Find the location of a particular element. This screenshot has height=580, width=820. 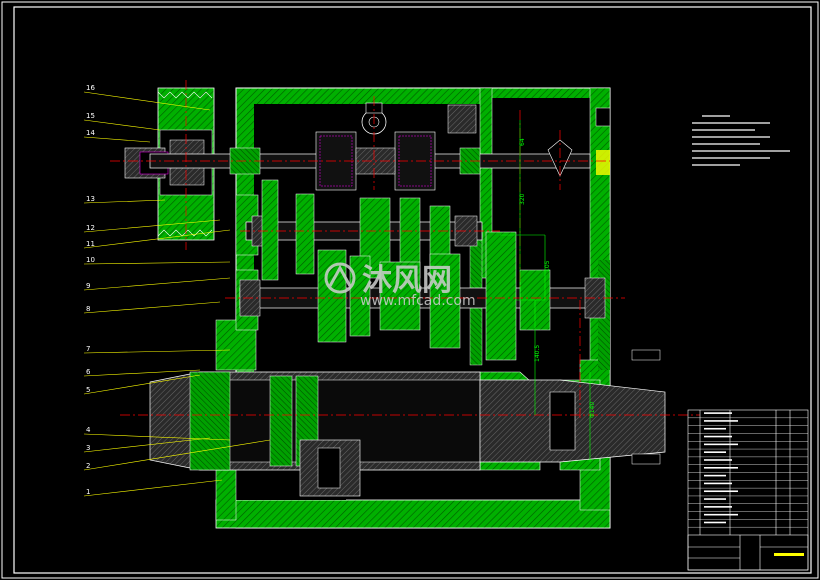

title-block-highlight is located at coordinates (789, 554).